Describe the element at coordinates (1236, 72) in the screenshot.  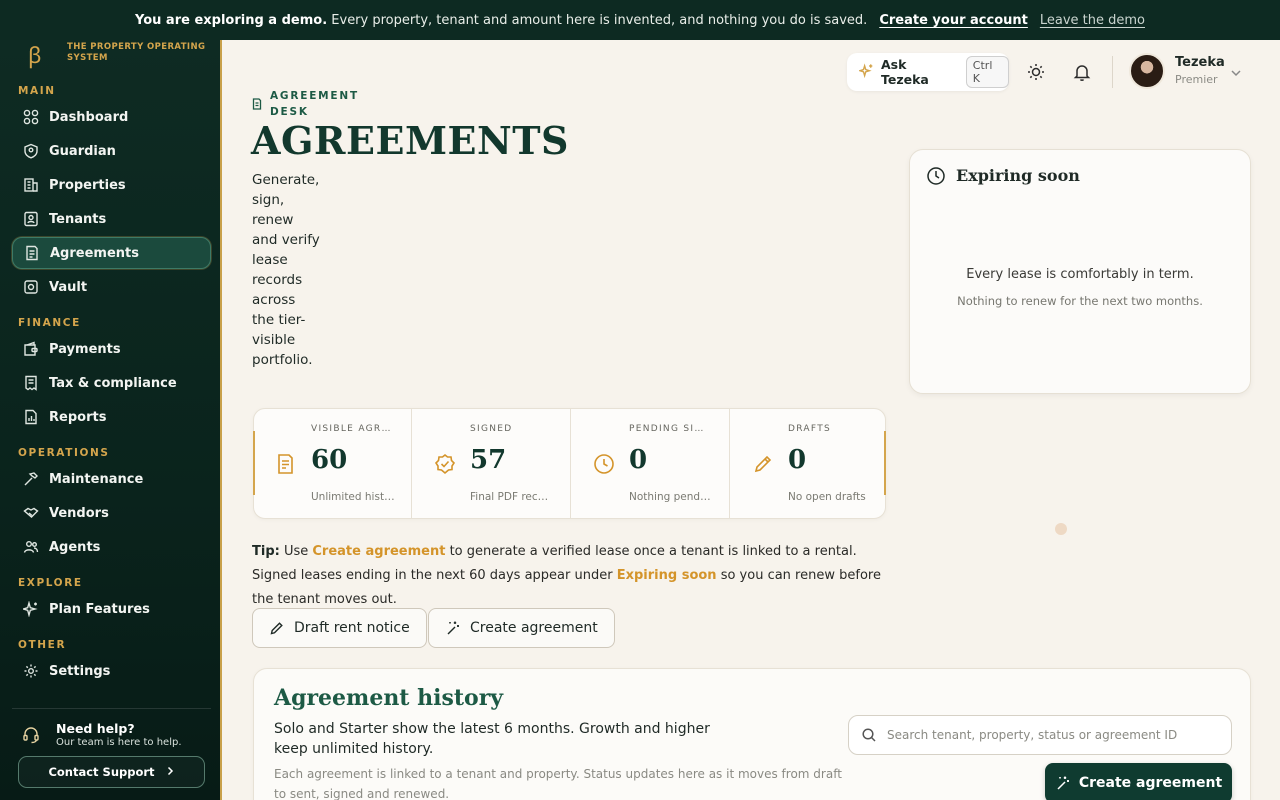
I see `chevron-down-icon` at that location.